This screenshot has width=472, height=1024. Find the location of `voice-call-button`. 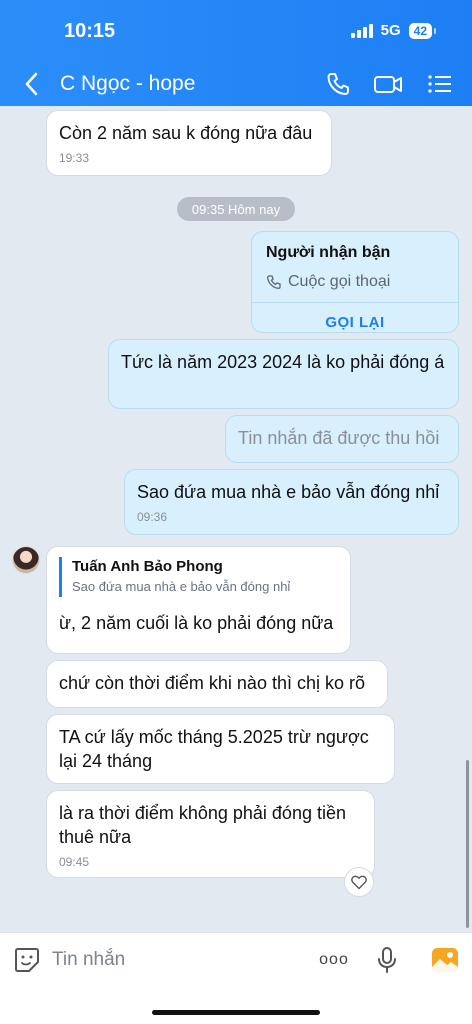

voice-call-button is located at coordinates (338, 84).